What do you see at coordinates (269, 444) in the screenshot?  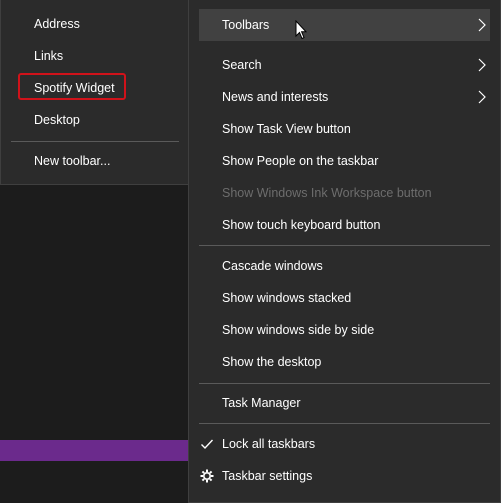 I see `menu-item-label: Lock all taskbars` at bounding box center [269, 444].